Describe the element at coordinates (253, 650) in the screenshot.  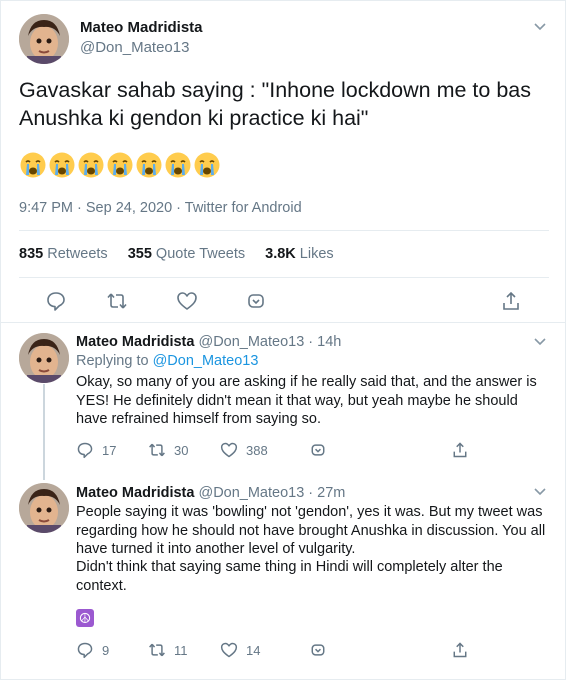
I see `like-count: 14` at that location.